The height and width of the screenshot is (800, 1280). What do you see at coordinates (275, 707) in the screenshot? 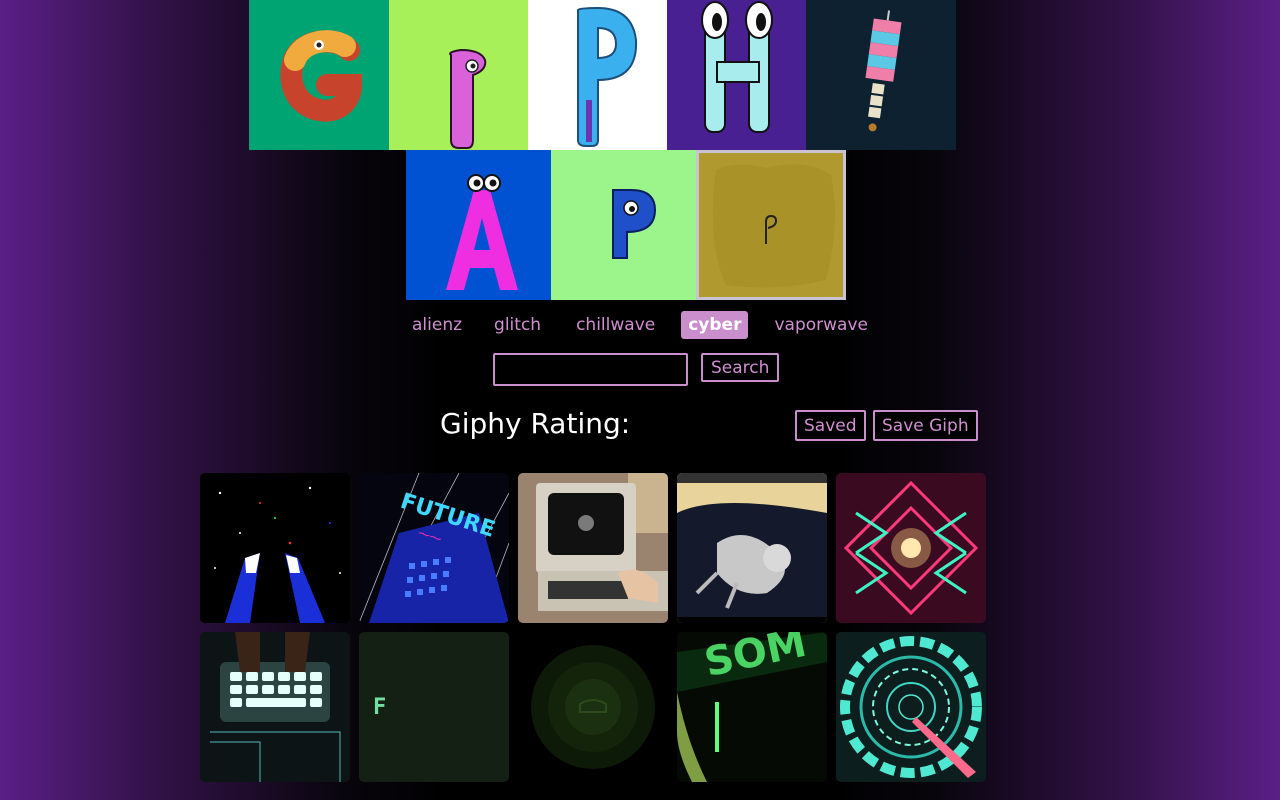
I see `gif-thumbnail-glowing-keyboard` at bounding box center [275, 707].